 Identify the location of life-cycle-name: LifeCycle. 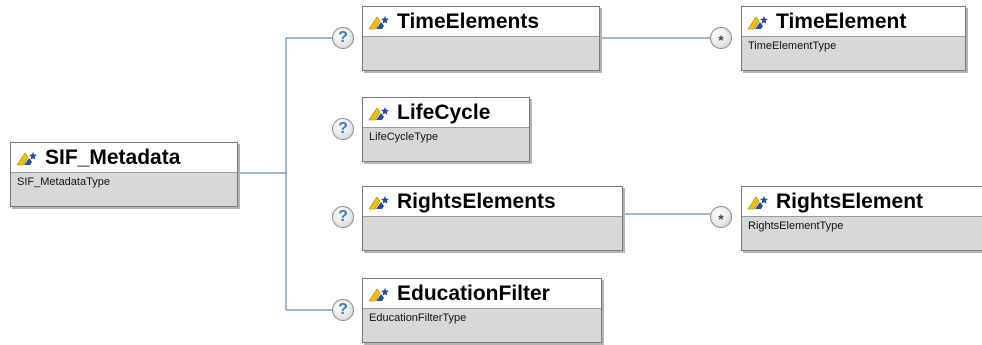
(444, 112).